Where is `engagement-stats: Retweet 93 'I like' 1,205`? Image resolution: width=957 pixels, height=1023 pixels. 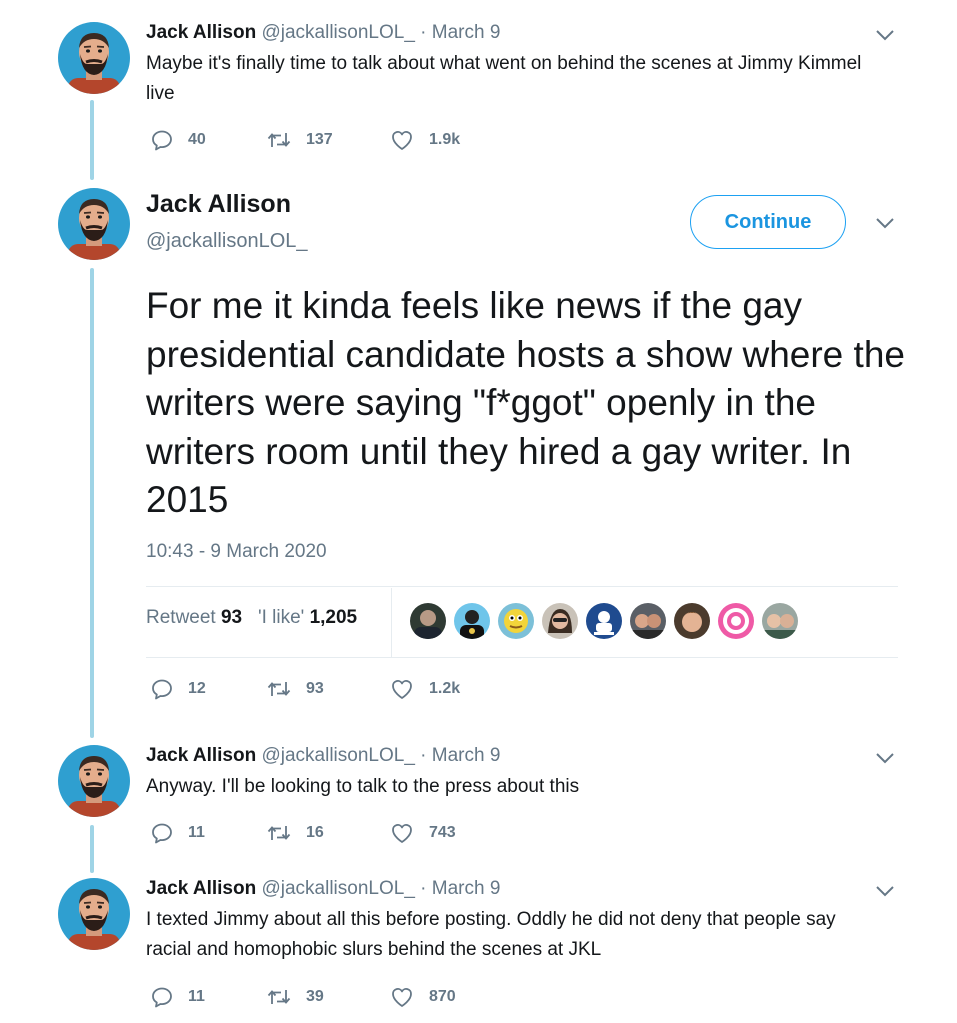
engagement-stats: Retweet 93 'I like' 1,205 is located at coordinates (251, 621).